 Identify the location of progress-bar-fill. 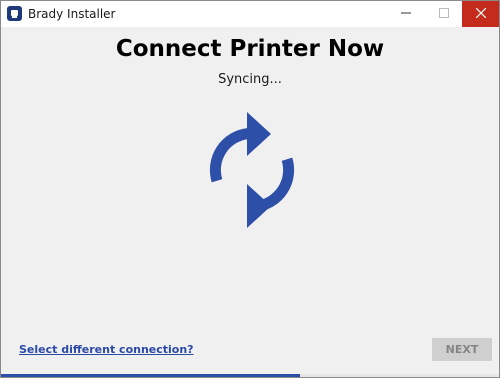
(150, 375).